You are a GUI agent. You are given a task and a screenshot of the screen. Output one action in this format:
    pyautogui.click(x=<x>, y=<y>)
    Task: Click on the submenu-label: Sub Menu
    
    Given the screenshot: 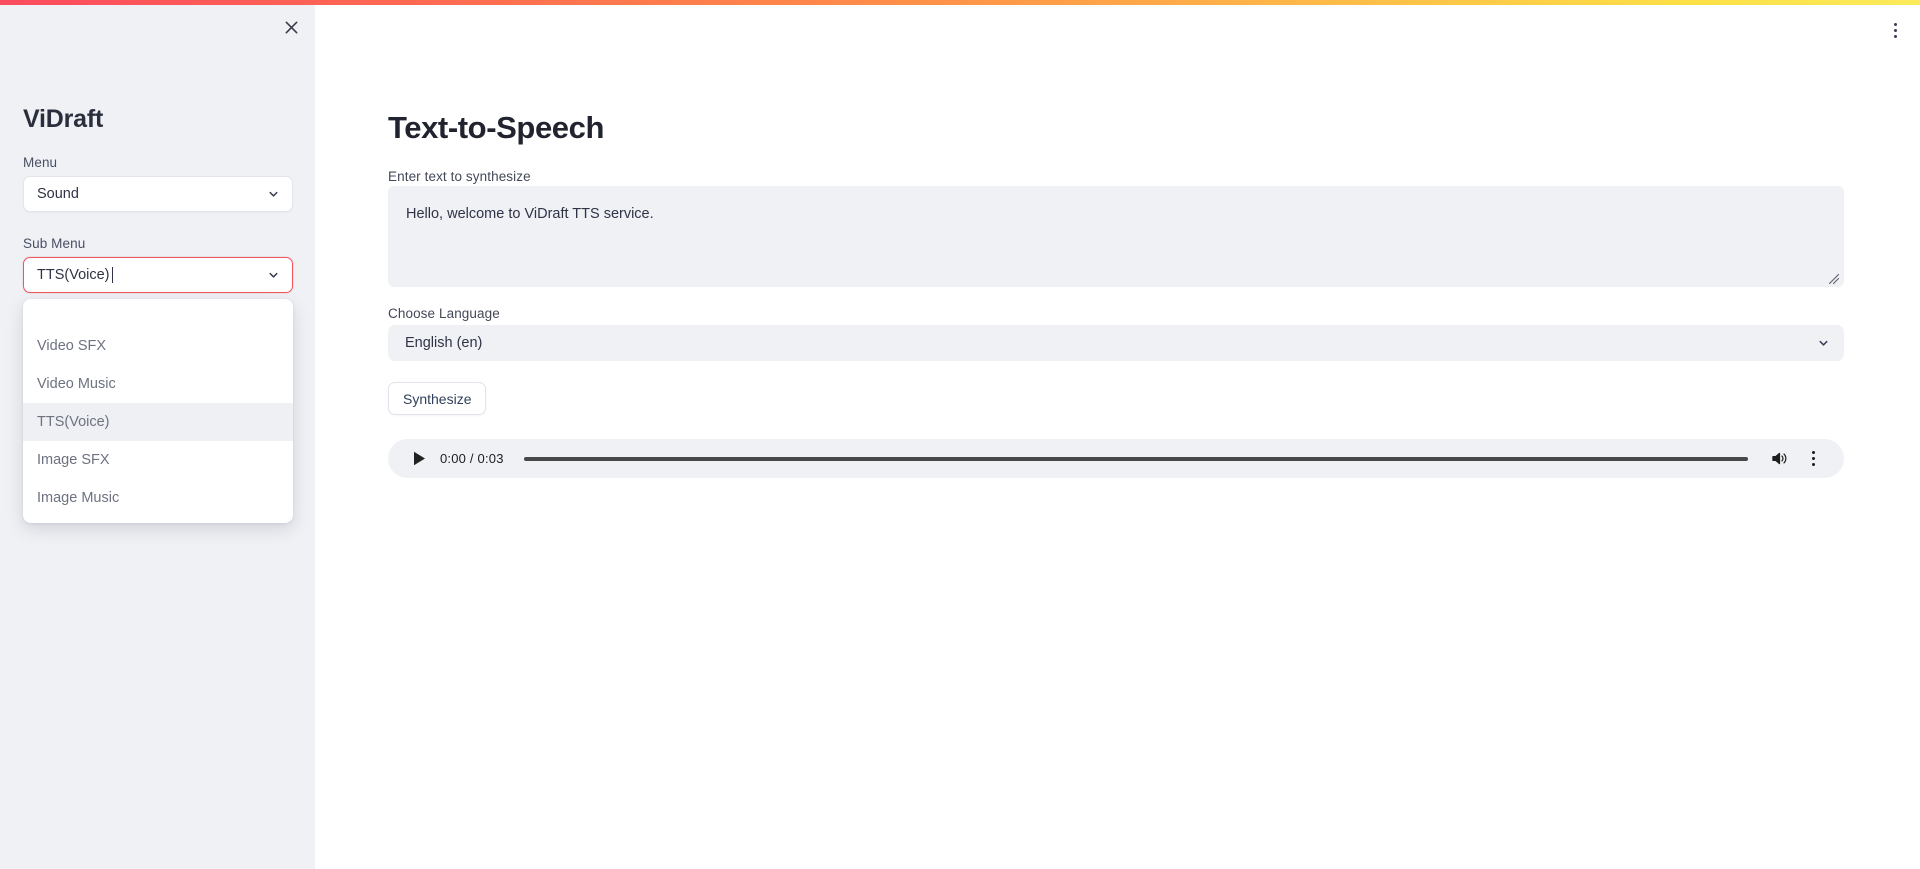 What is the action you would take?
    pyautogui.click(x=54, y=243)
    